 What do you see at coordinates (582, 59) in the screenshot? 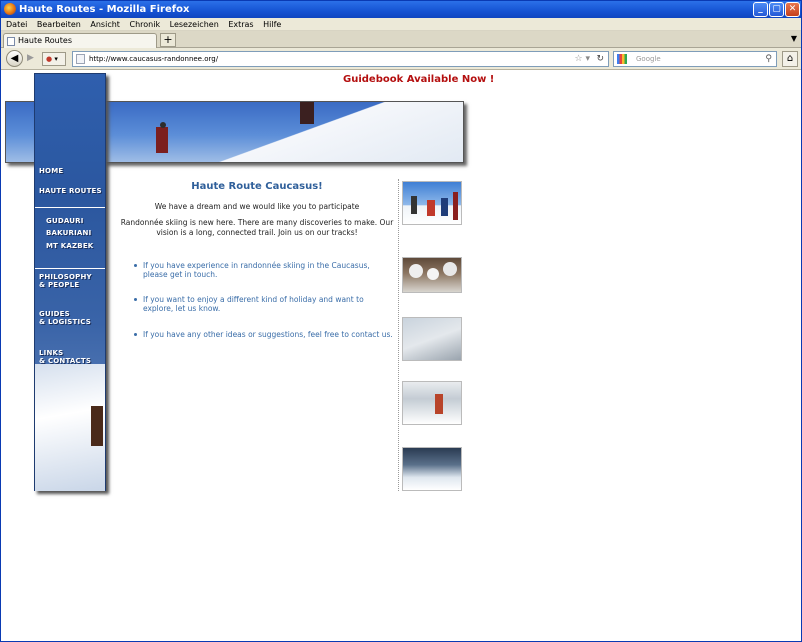
I see `bookmark-star-icon: ☆ ▾` at bounding box center [582, 59].